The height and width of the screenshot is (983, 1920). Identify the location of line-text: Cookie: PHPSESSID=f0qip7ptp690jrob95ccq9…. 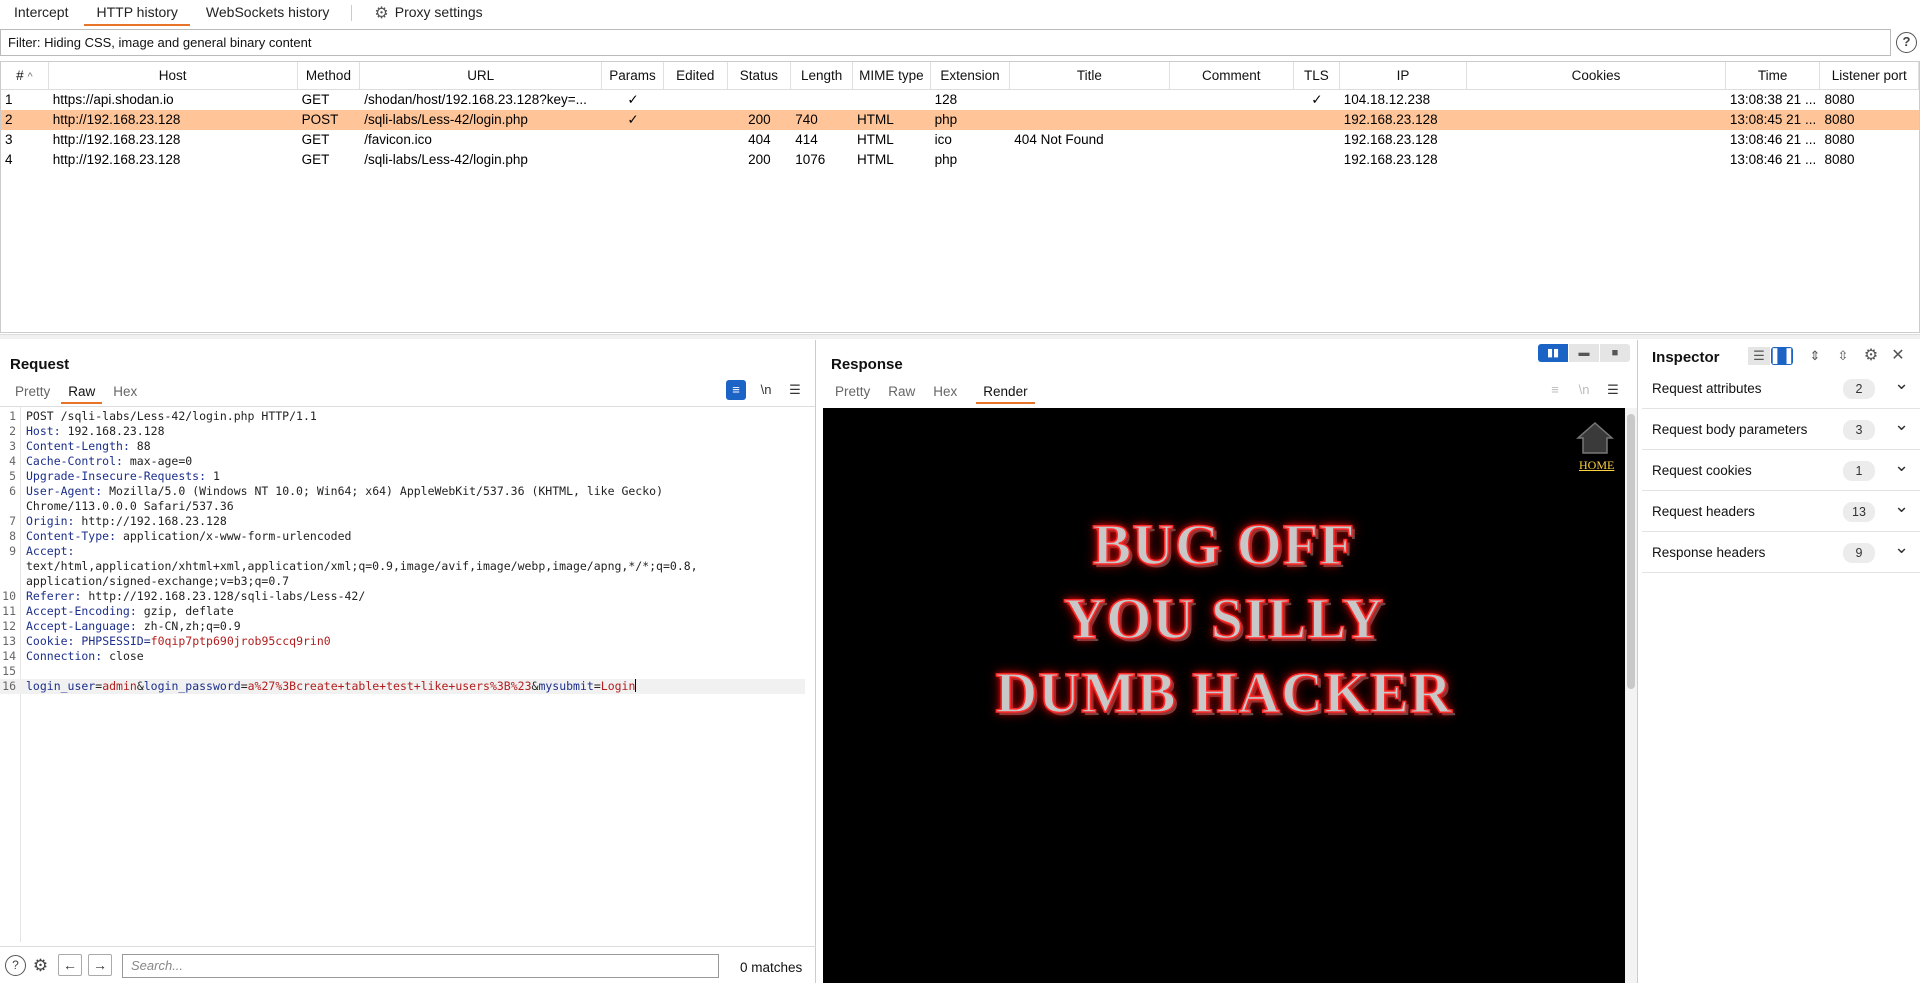
(178, 641).